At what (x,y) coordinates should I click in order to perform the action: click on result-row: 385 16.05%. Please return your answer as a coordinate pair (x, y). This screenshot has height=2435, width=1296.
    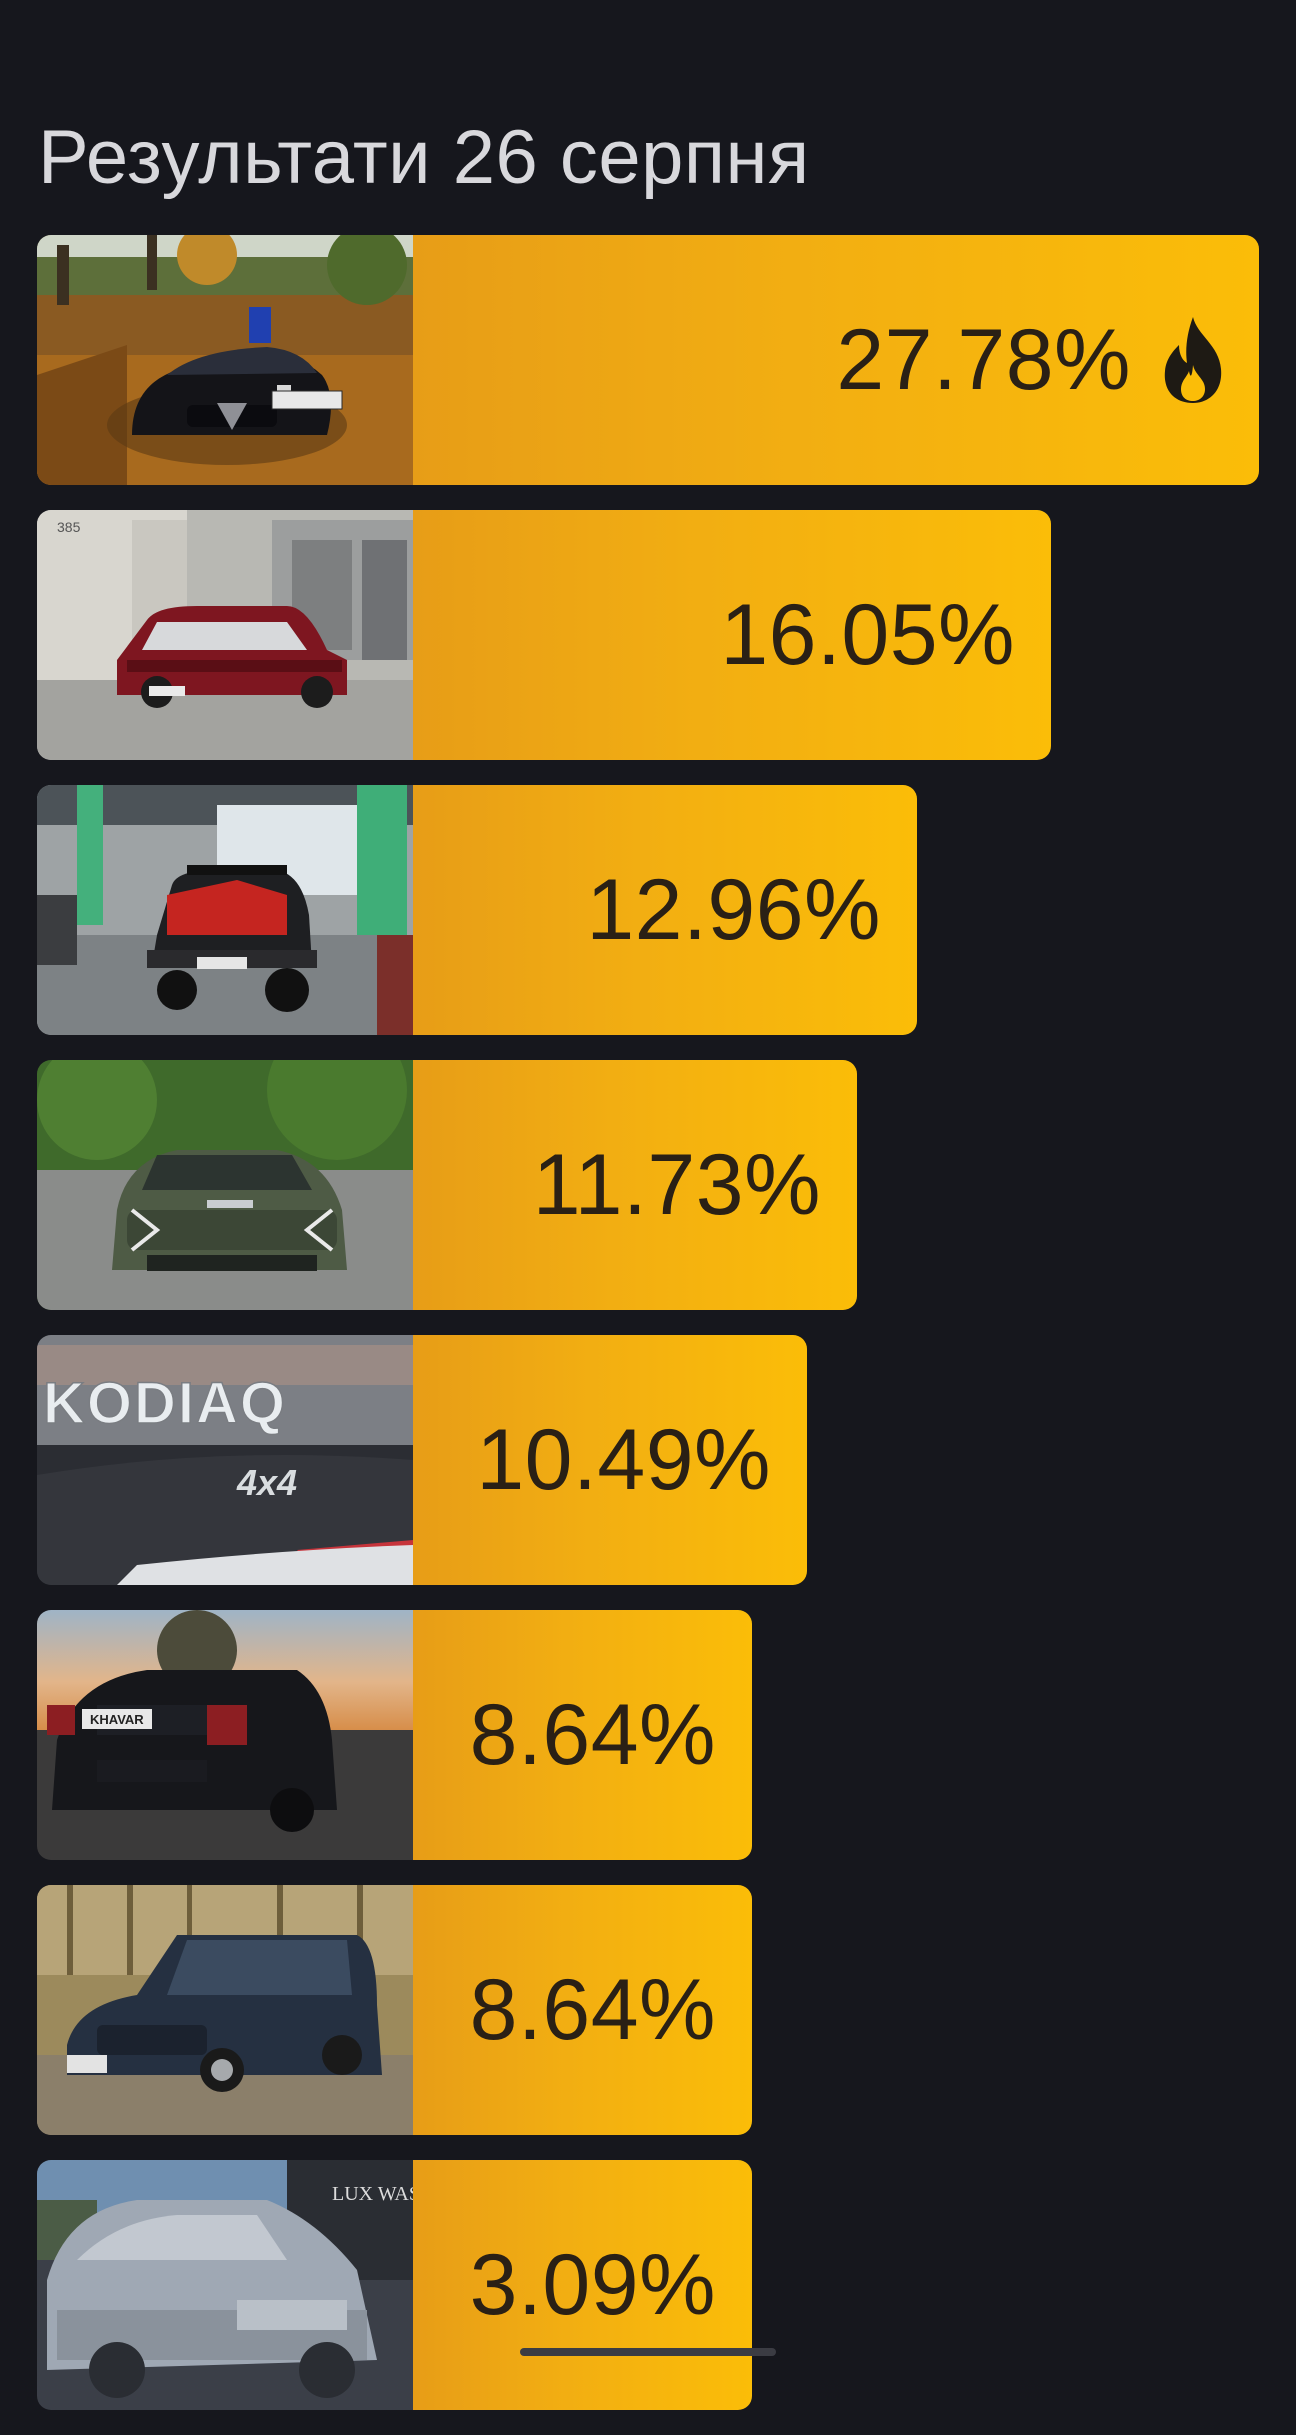
    Looking at the image, I should click on (544, 635).